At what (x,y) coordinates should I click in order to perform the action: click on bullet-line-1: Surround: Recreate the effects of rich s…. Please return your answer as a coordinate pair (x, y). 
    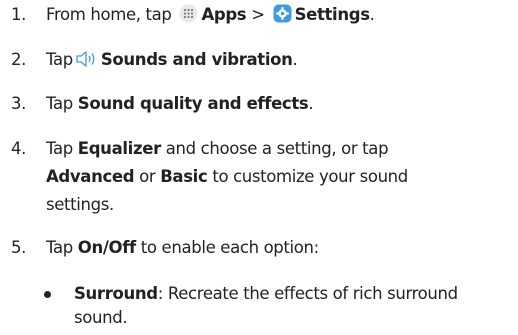
    Looking at the image, I should click on (294, 294).